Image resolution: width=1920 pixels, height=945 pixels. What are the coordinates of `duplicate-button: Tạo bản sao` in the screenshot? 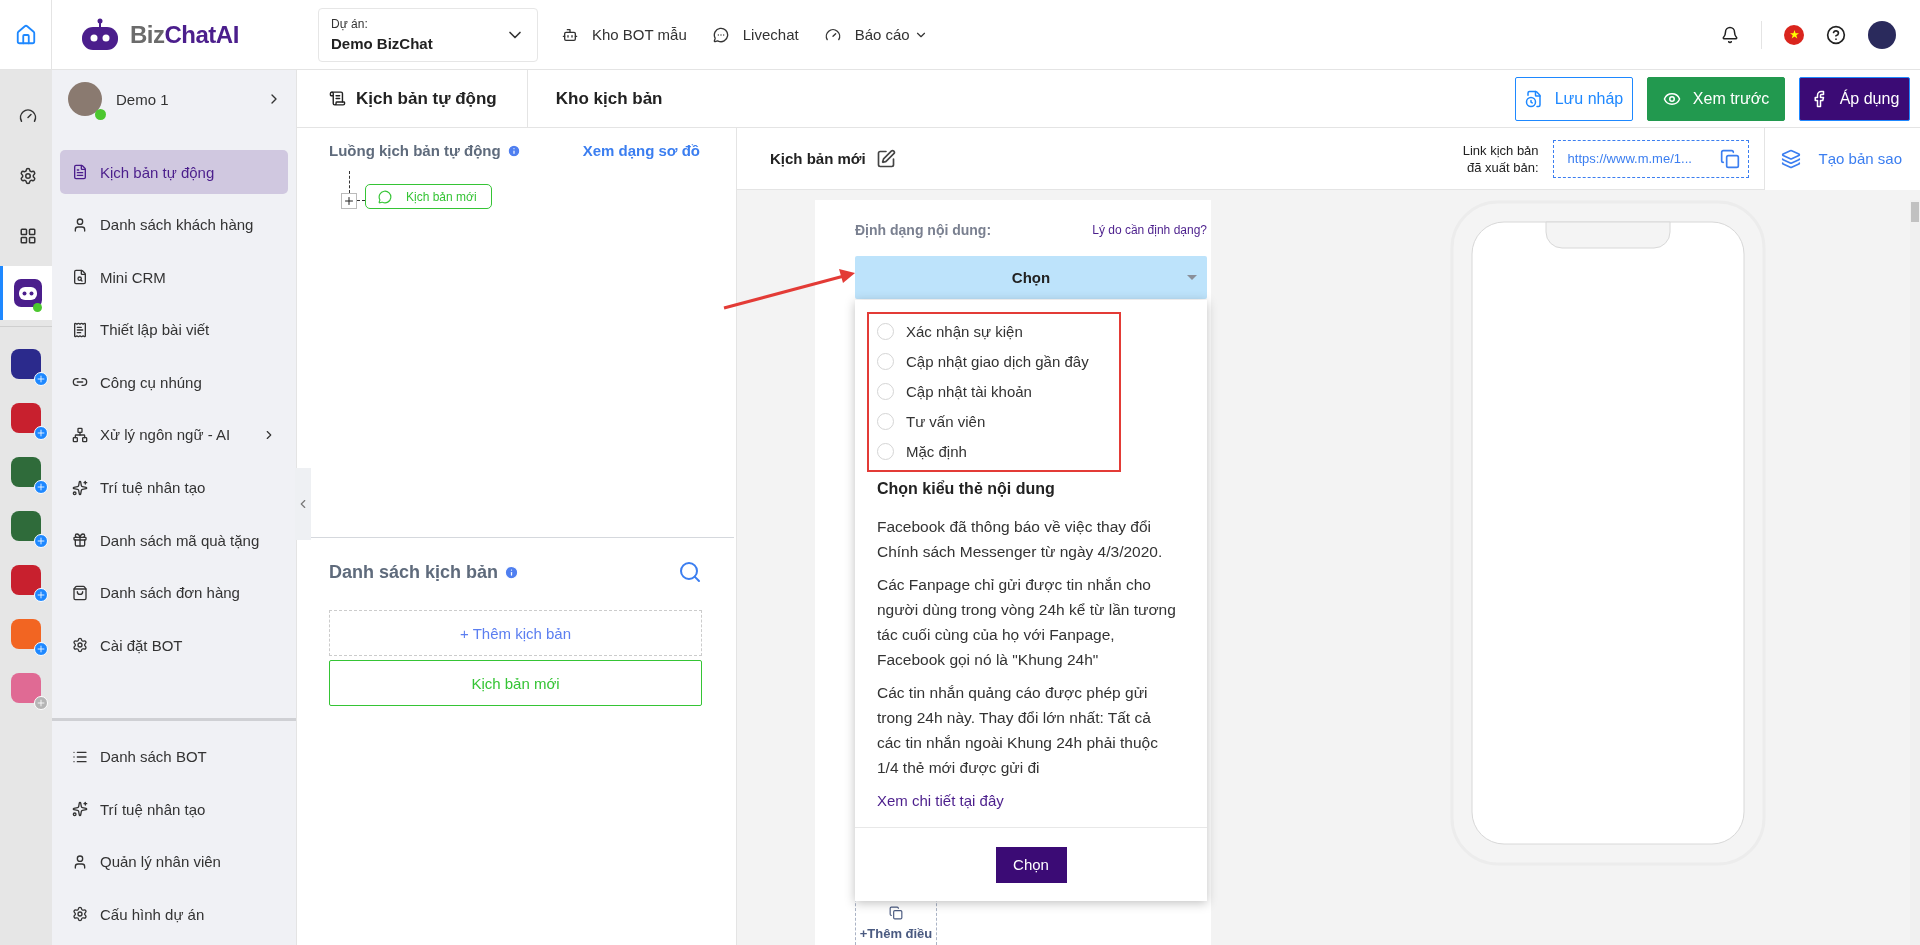 It's located at (1841, 158).